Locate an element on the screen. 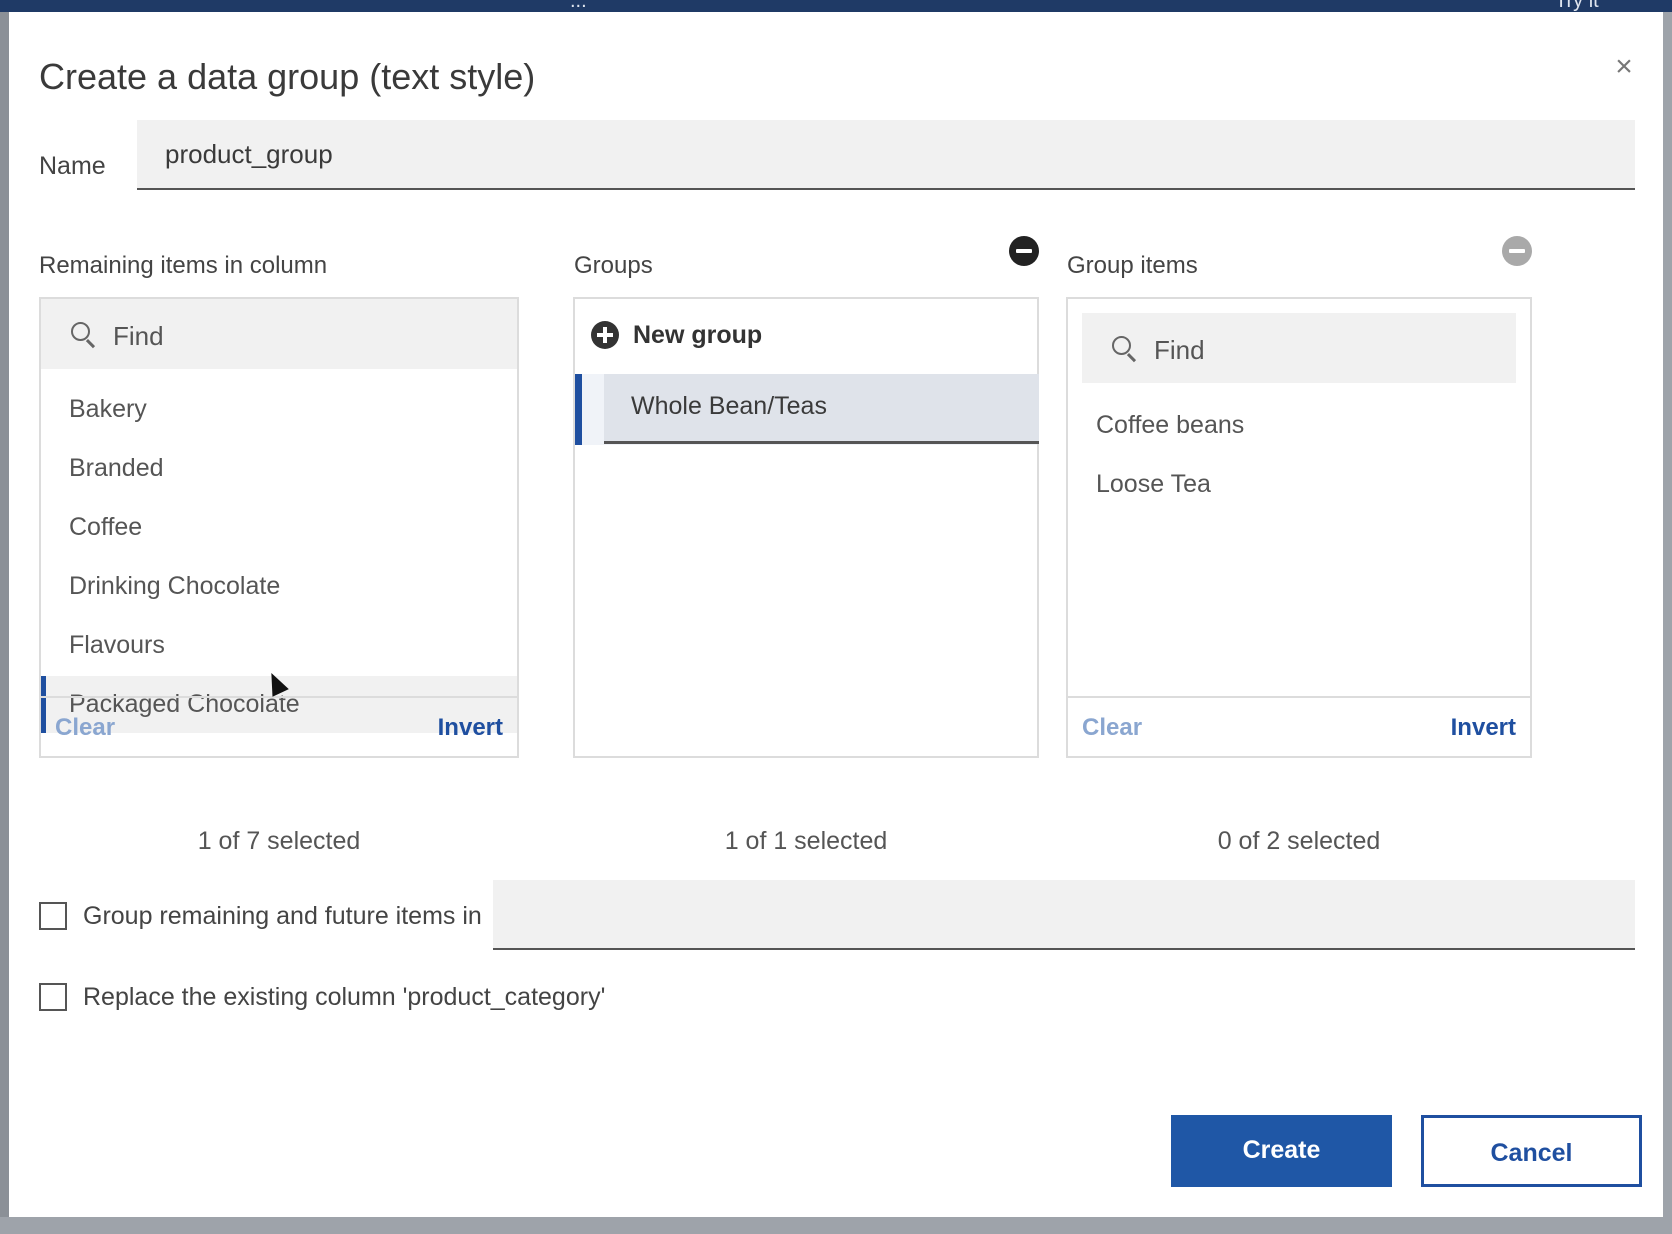  remaining-items-label: Remaining items in column is located at coordinates (183, 265).